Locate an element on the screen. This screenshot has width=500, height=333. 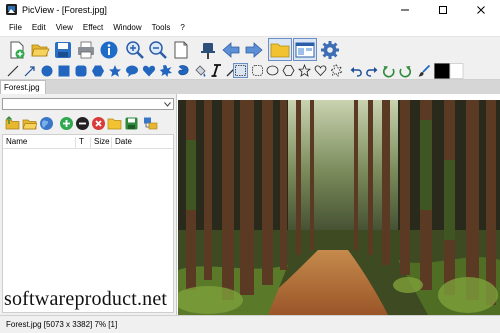
maximize-icon is located at coordinates (443, 9).